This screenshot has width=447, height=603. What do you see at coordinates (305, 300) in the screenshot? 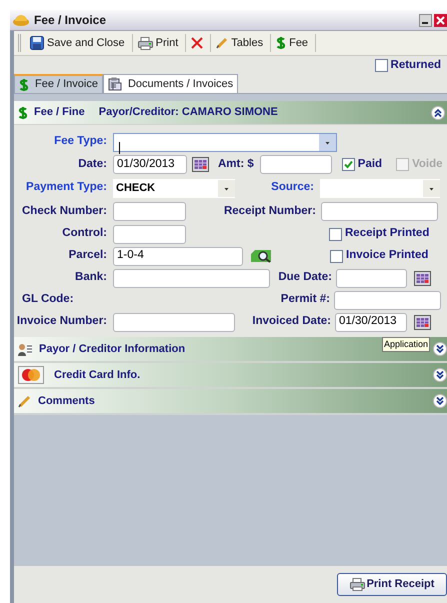
I see `field-label: Permit #:` at bounding box center [305, 300].